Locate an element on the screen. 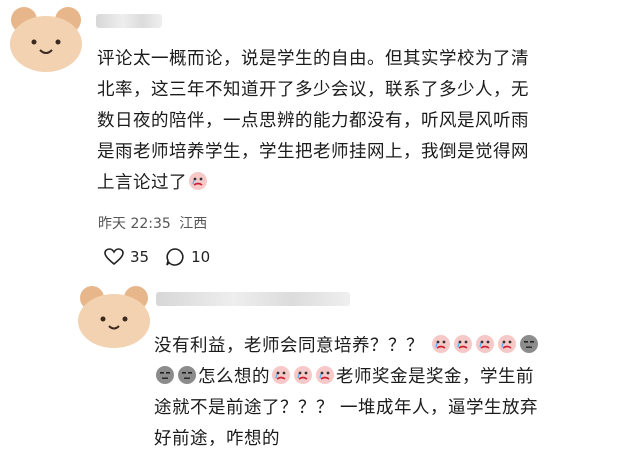  comment-1-line: 数日夜的陪伴，一点思辨的能力都没有，听风是风听雨 is located at coordinates (313, 121).